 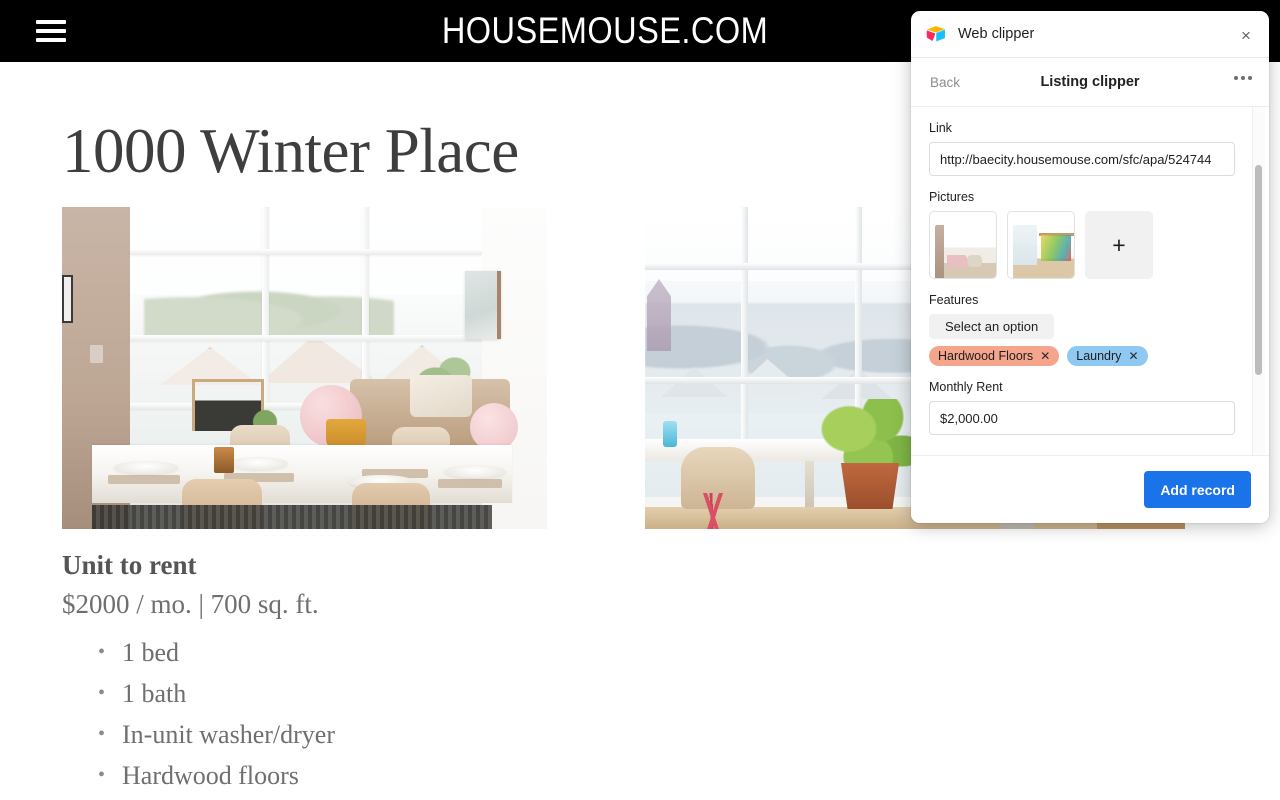 What do you see at coordinates (940, 128) in the screenshot?
I see `link-field-label: Link` at bounding box center [940, 128].